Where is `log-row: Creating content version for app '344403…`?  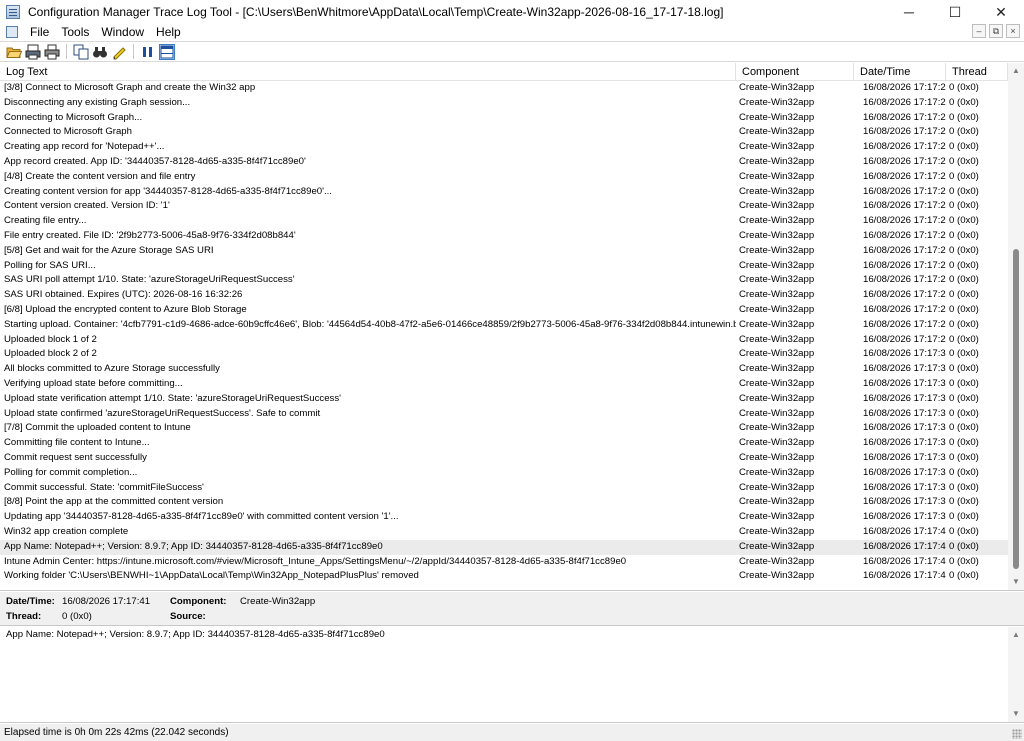
log-row: Creating content version for app '344403… is located at coordinates (504, 192).